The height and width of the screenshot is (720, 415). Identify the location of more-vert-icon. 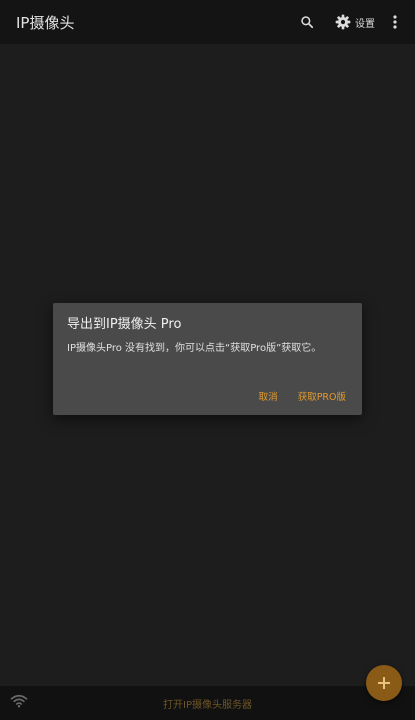
(395, 22).